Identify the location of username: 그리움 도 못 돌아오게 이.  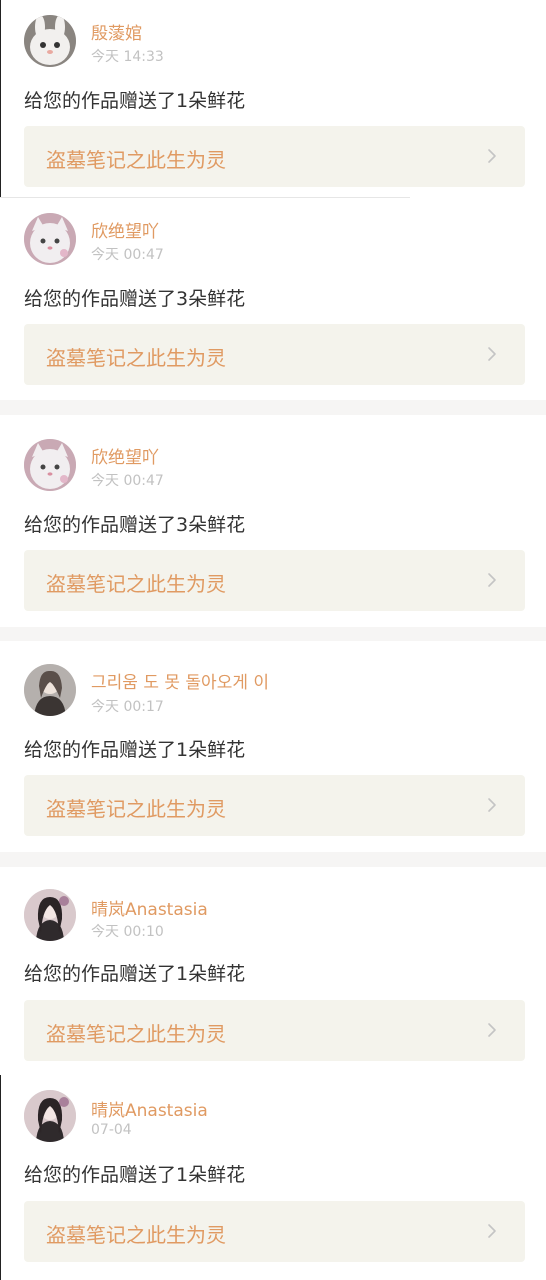
(180, 680).